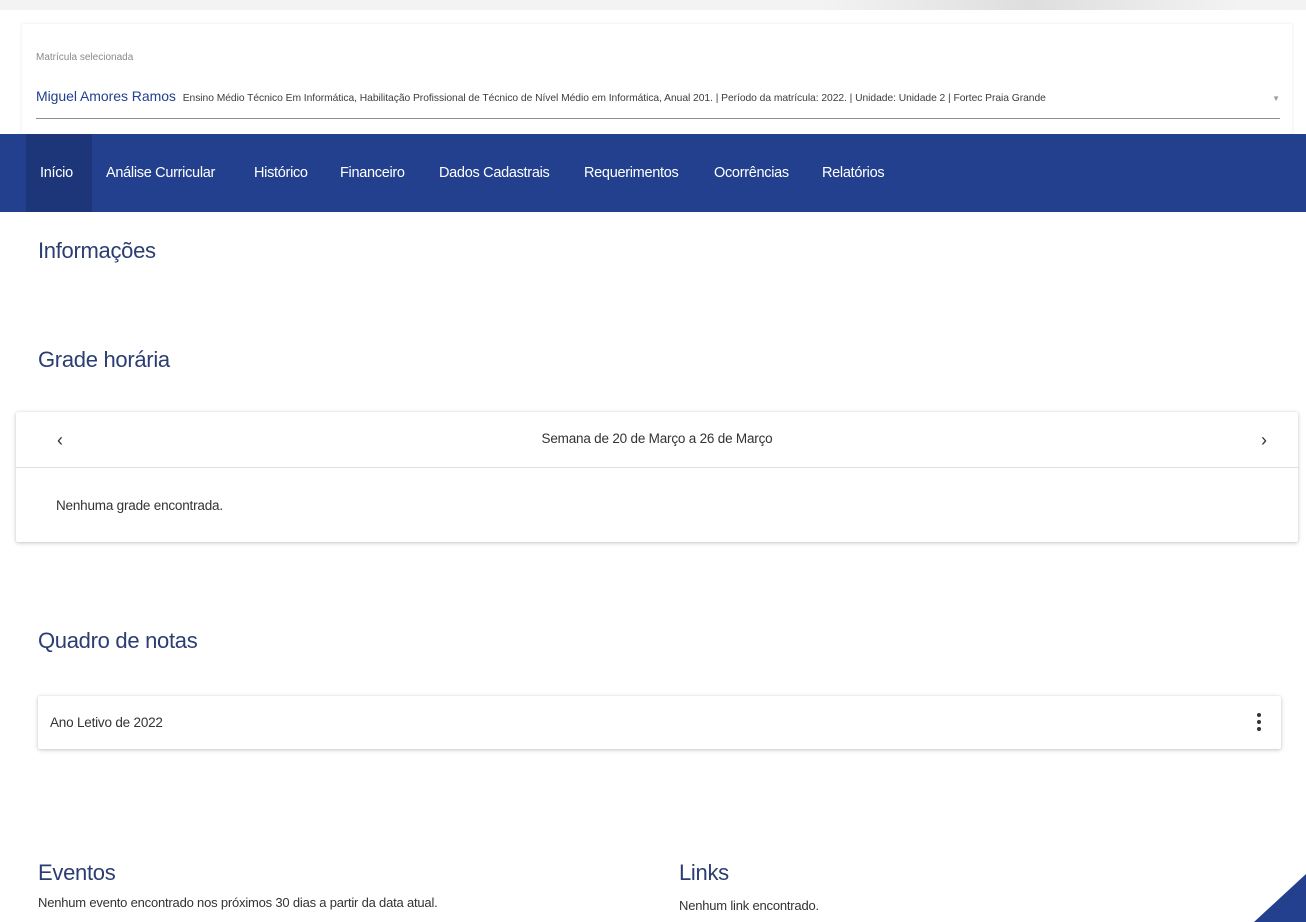  Describe the element at coordinates (160, 173) in the screenshot. I see `nav-item-analise-curricular: Análise Curricular` at that location.